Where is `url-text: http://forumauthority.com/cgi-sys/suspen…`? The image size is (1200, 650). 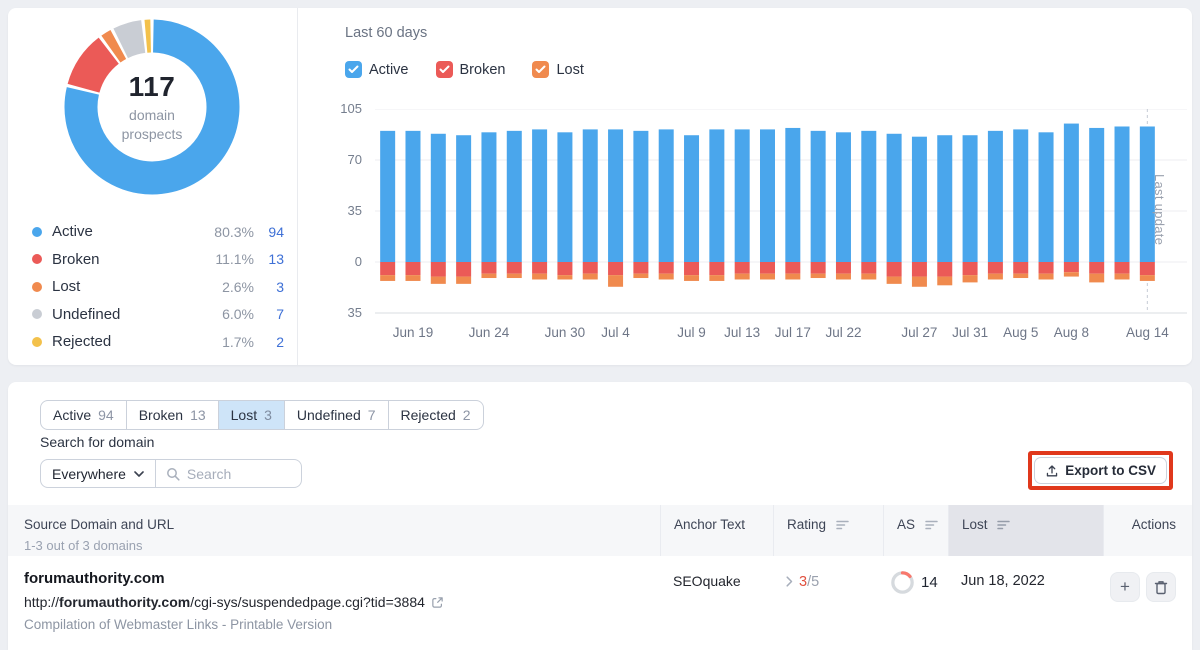
url-text: http://forumauthority.com/cgi-sys/suspen… is located at coordinates (224, 602).